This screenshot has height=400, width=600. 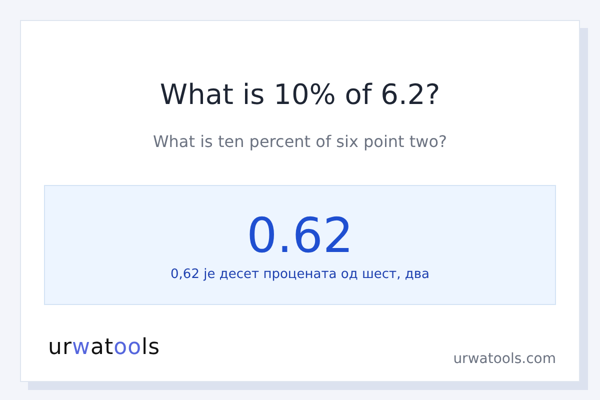 I want to click on logo: urwatools, so click(x=103, y=348).